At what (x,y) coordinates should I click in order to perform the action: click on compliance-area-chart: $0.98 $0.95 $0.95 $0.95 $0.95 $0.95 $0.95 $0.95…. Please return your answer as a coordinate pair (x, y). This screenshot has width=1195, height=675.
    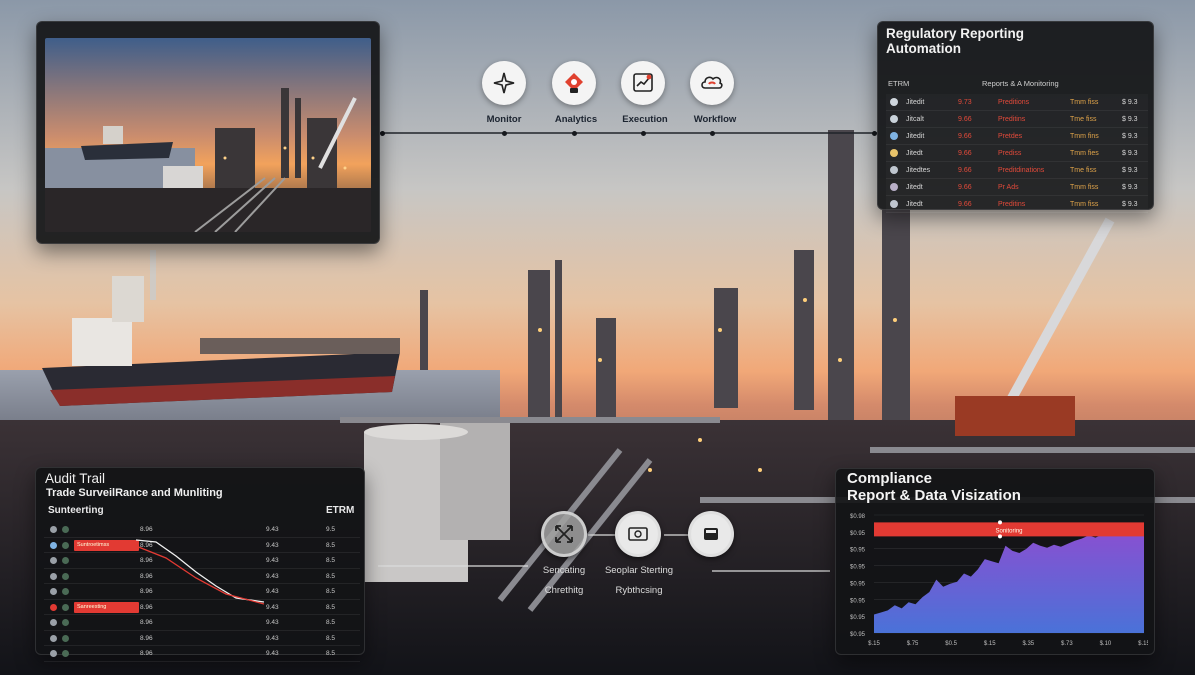
    Looking at the image, I should click on (999, 580).